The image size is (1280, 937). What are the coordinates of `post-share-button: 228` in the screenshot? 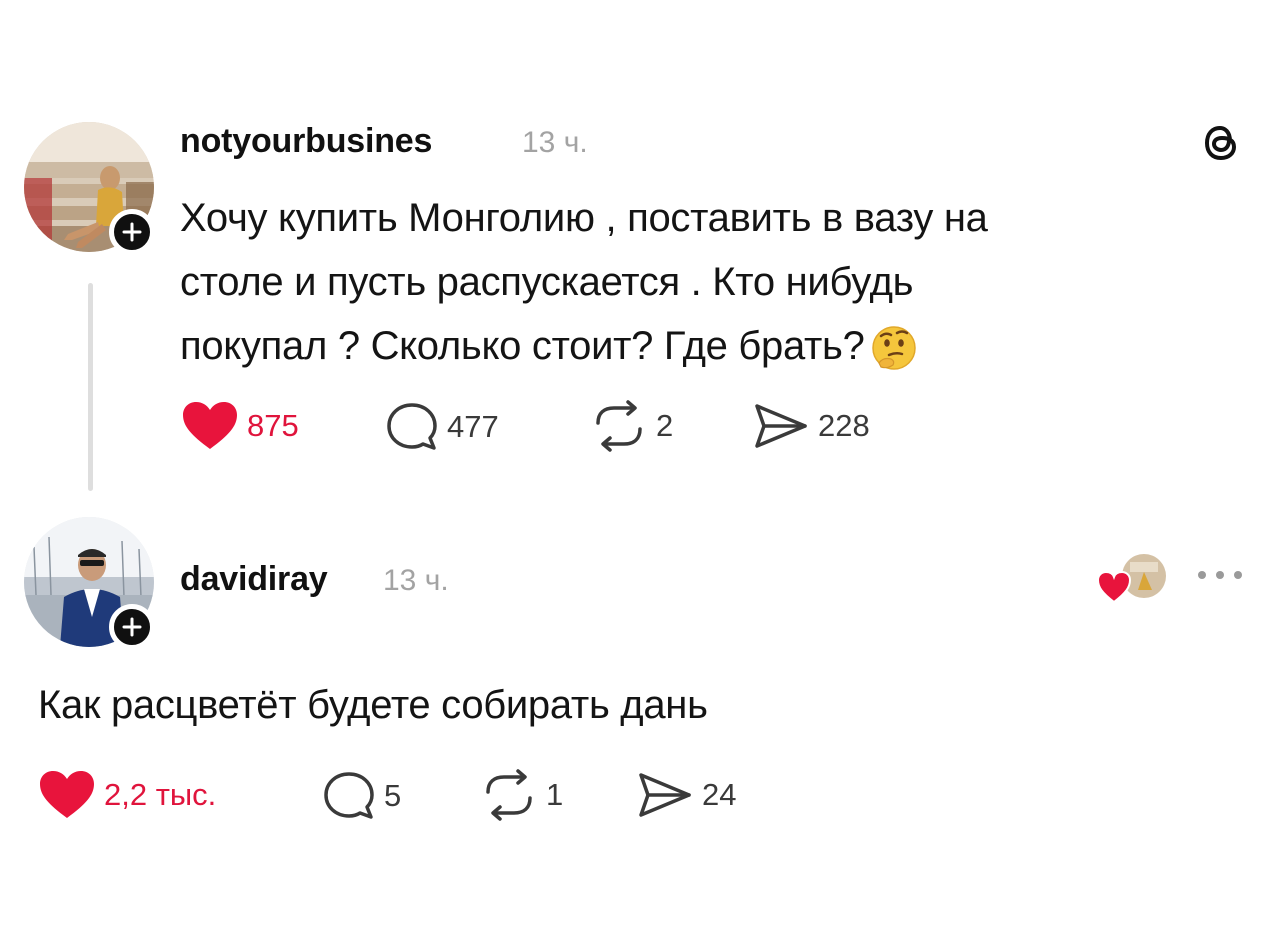 It's located at (811, 426).